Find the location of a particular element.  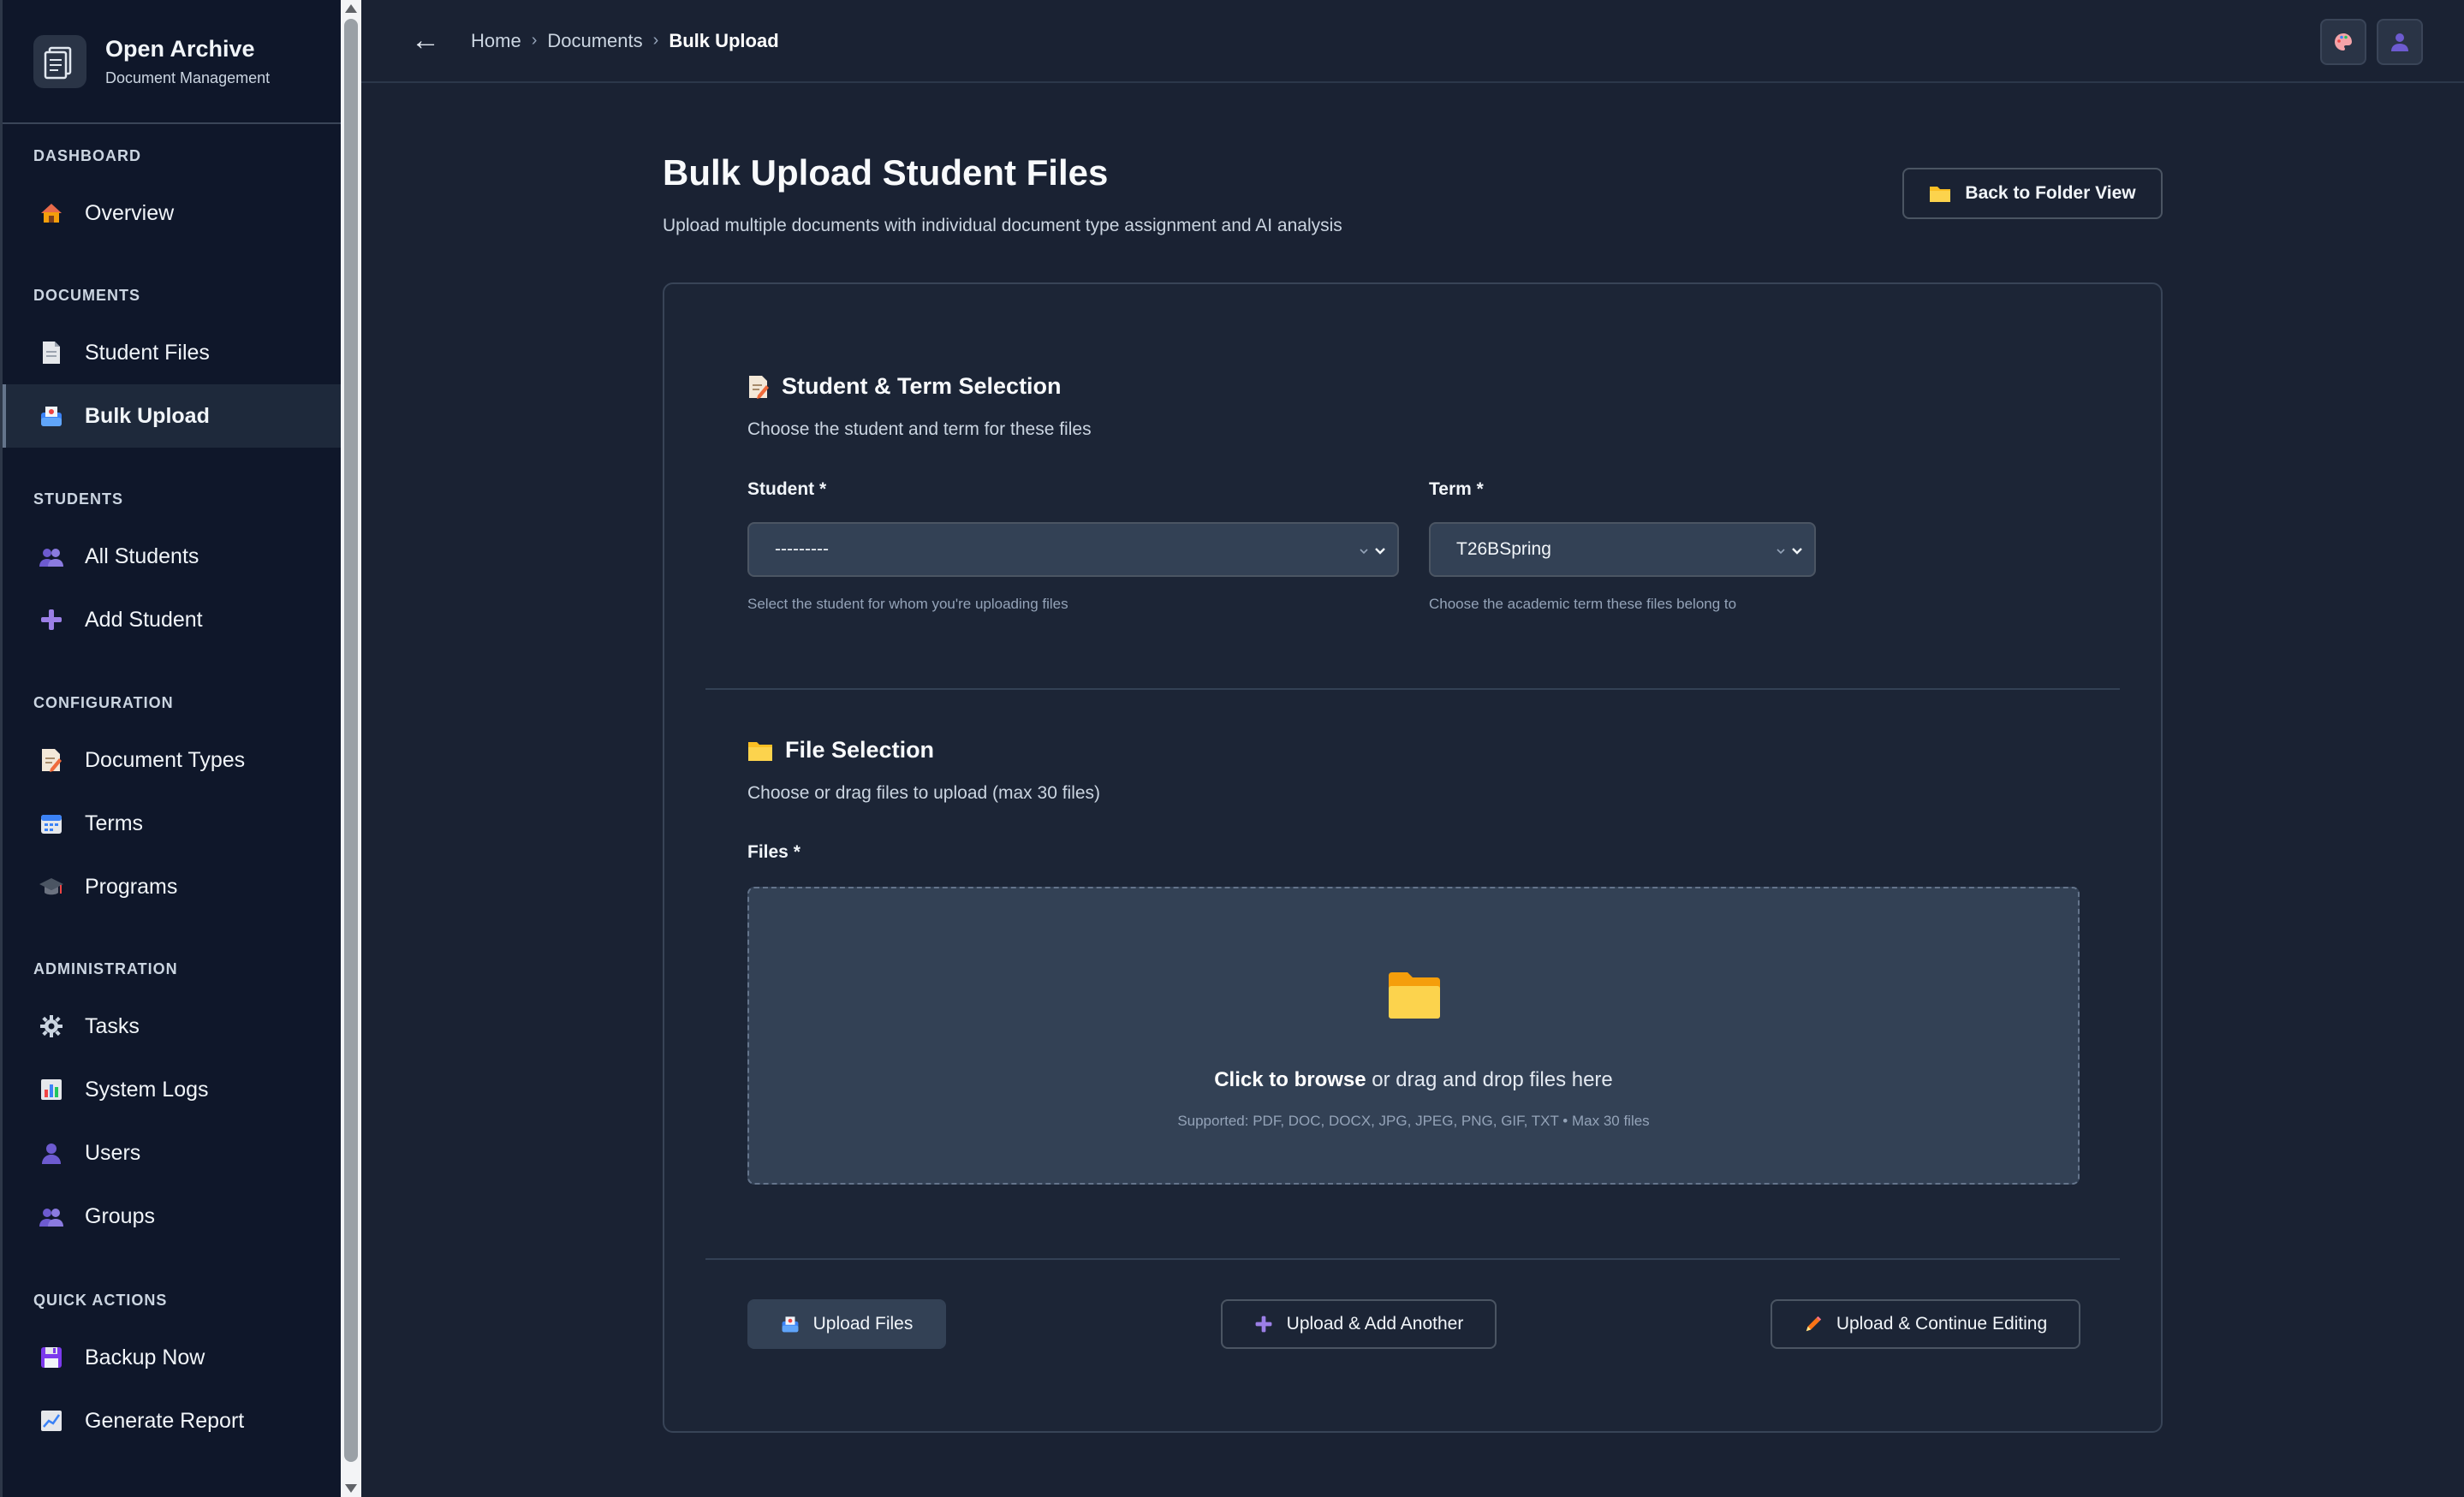

sidebar-item-backup-now: Backup Now is located at coordinates (172, 1357).